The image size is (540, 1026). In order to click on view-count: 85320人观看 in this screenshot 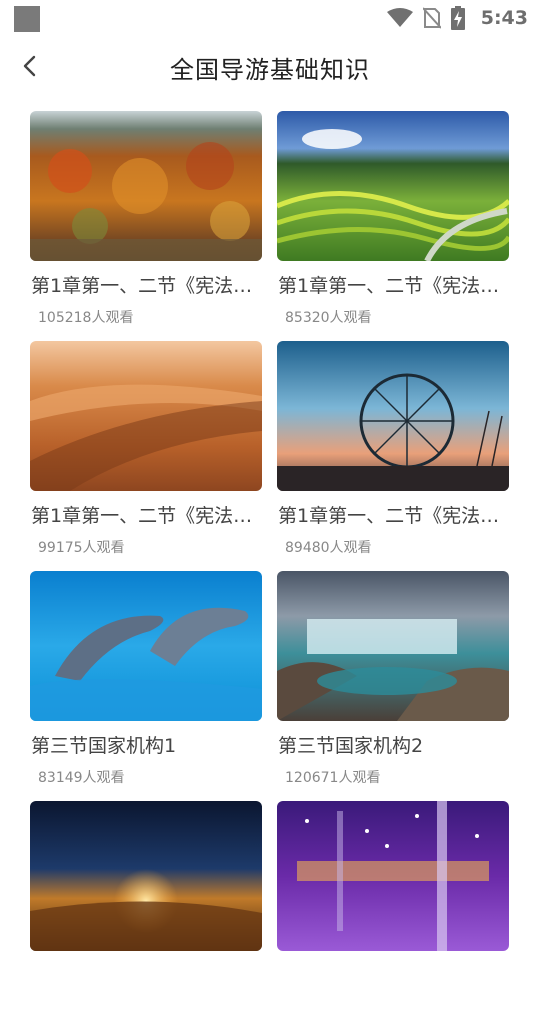, I will do `click(328, 318)`.